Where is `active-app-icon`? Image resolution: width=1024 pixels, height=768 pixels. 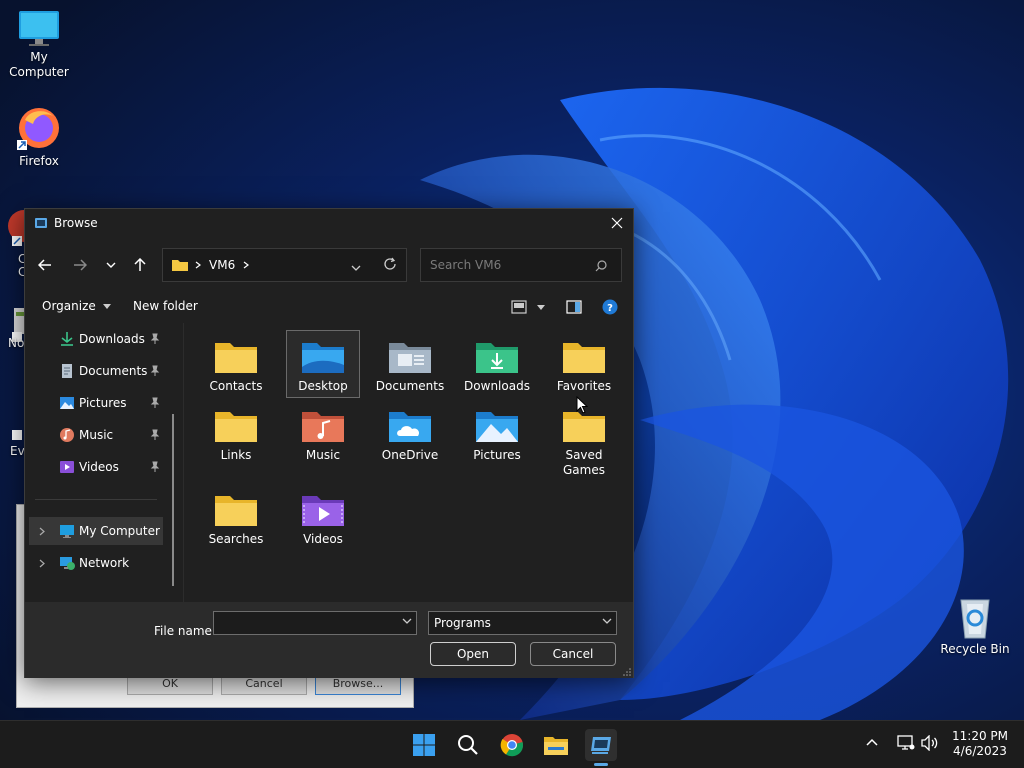 active-app-icon is located at coordinates (601, 745).